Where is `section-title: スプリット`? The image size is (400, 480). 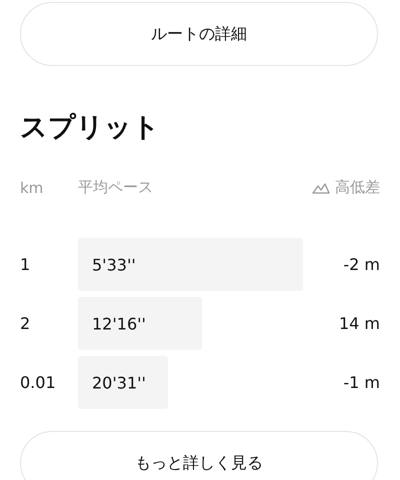
section-title: スプリット is located at coordinates (90, 128).